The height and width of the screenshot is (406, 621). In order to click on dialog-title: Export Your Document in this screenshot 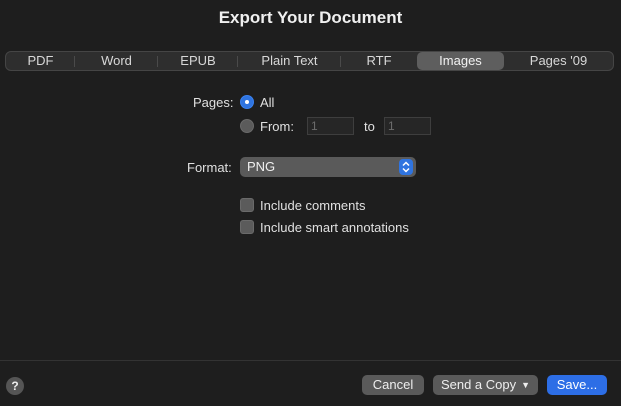, I will do `click(310, 17)`.